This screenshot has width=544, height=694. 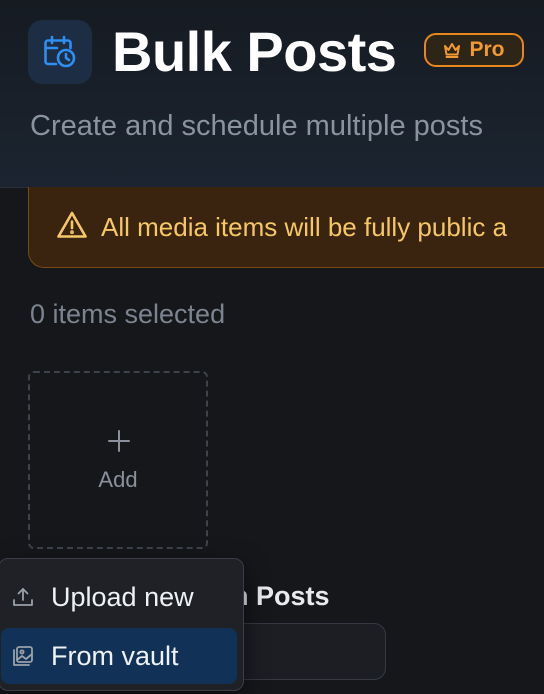 What do you see at coordinates (452, 50) in the screenshot?
I see `crown-icon` at bounding box center [452, 50].